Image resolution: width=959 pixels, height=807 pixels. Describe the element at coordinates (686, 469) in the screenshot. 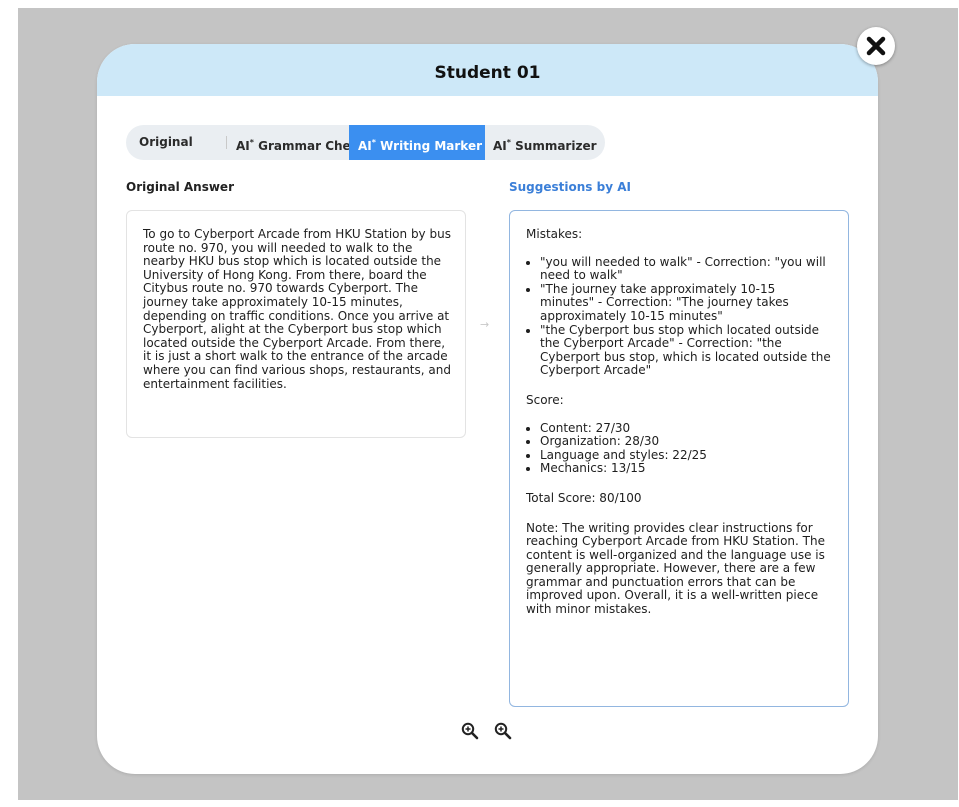

I see `list-item: Mechanics: 13/15` at that location.